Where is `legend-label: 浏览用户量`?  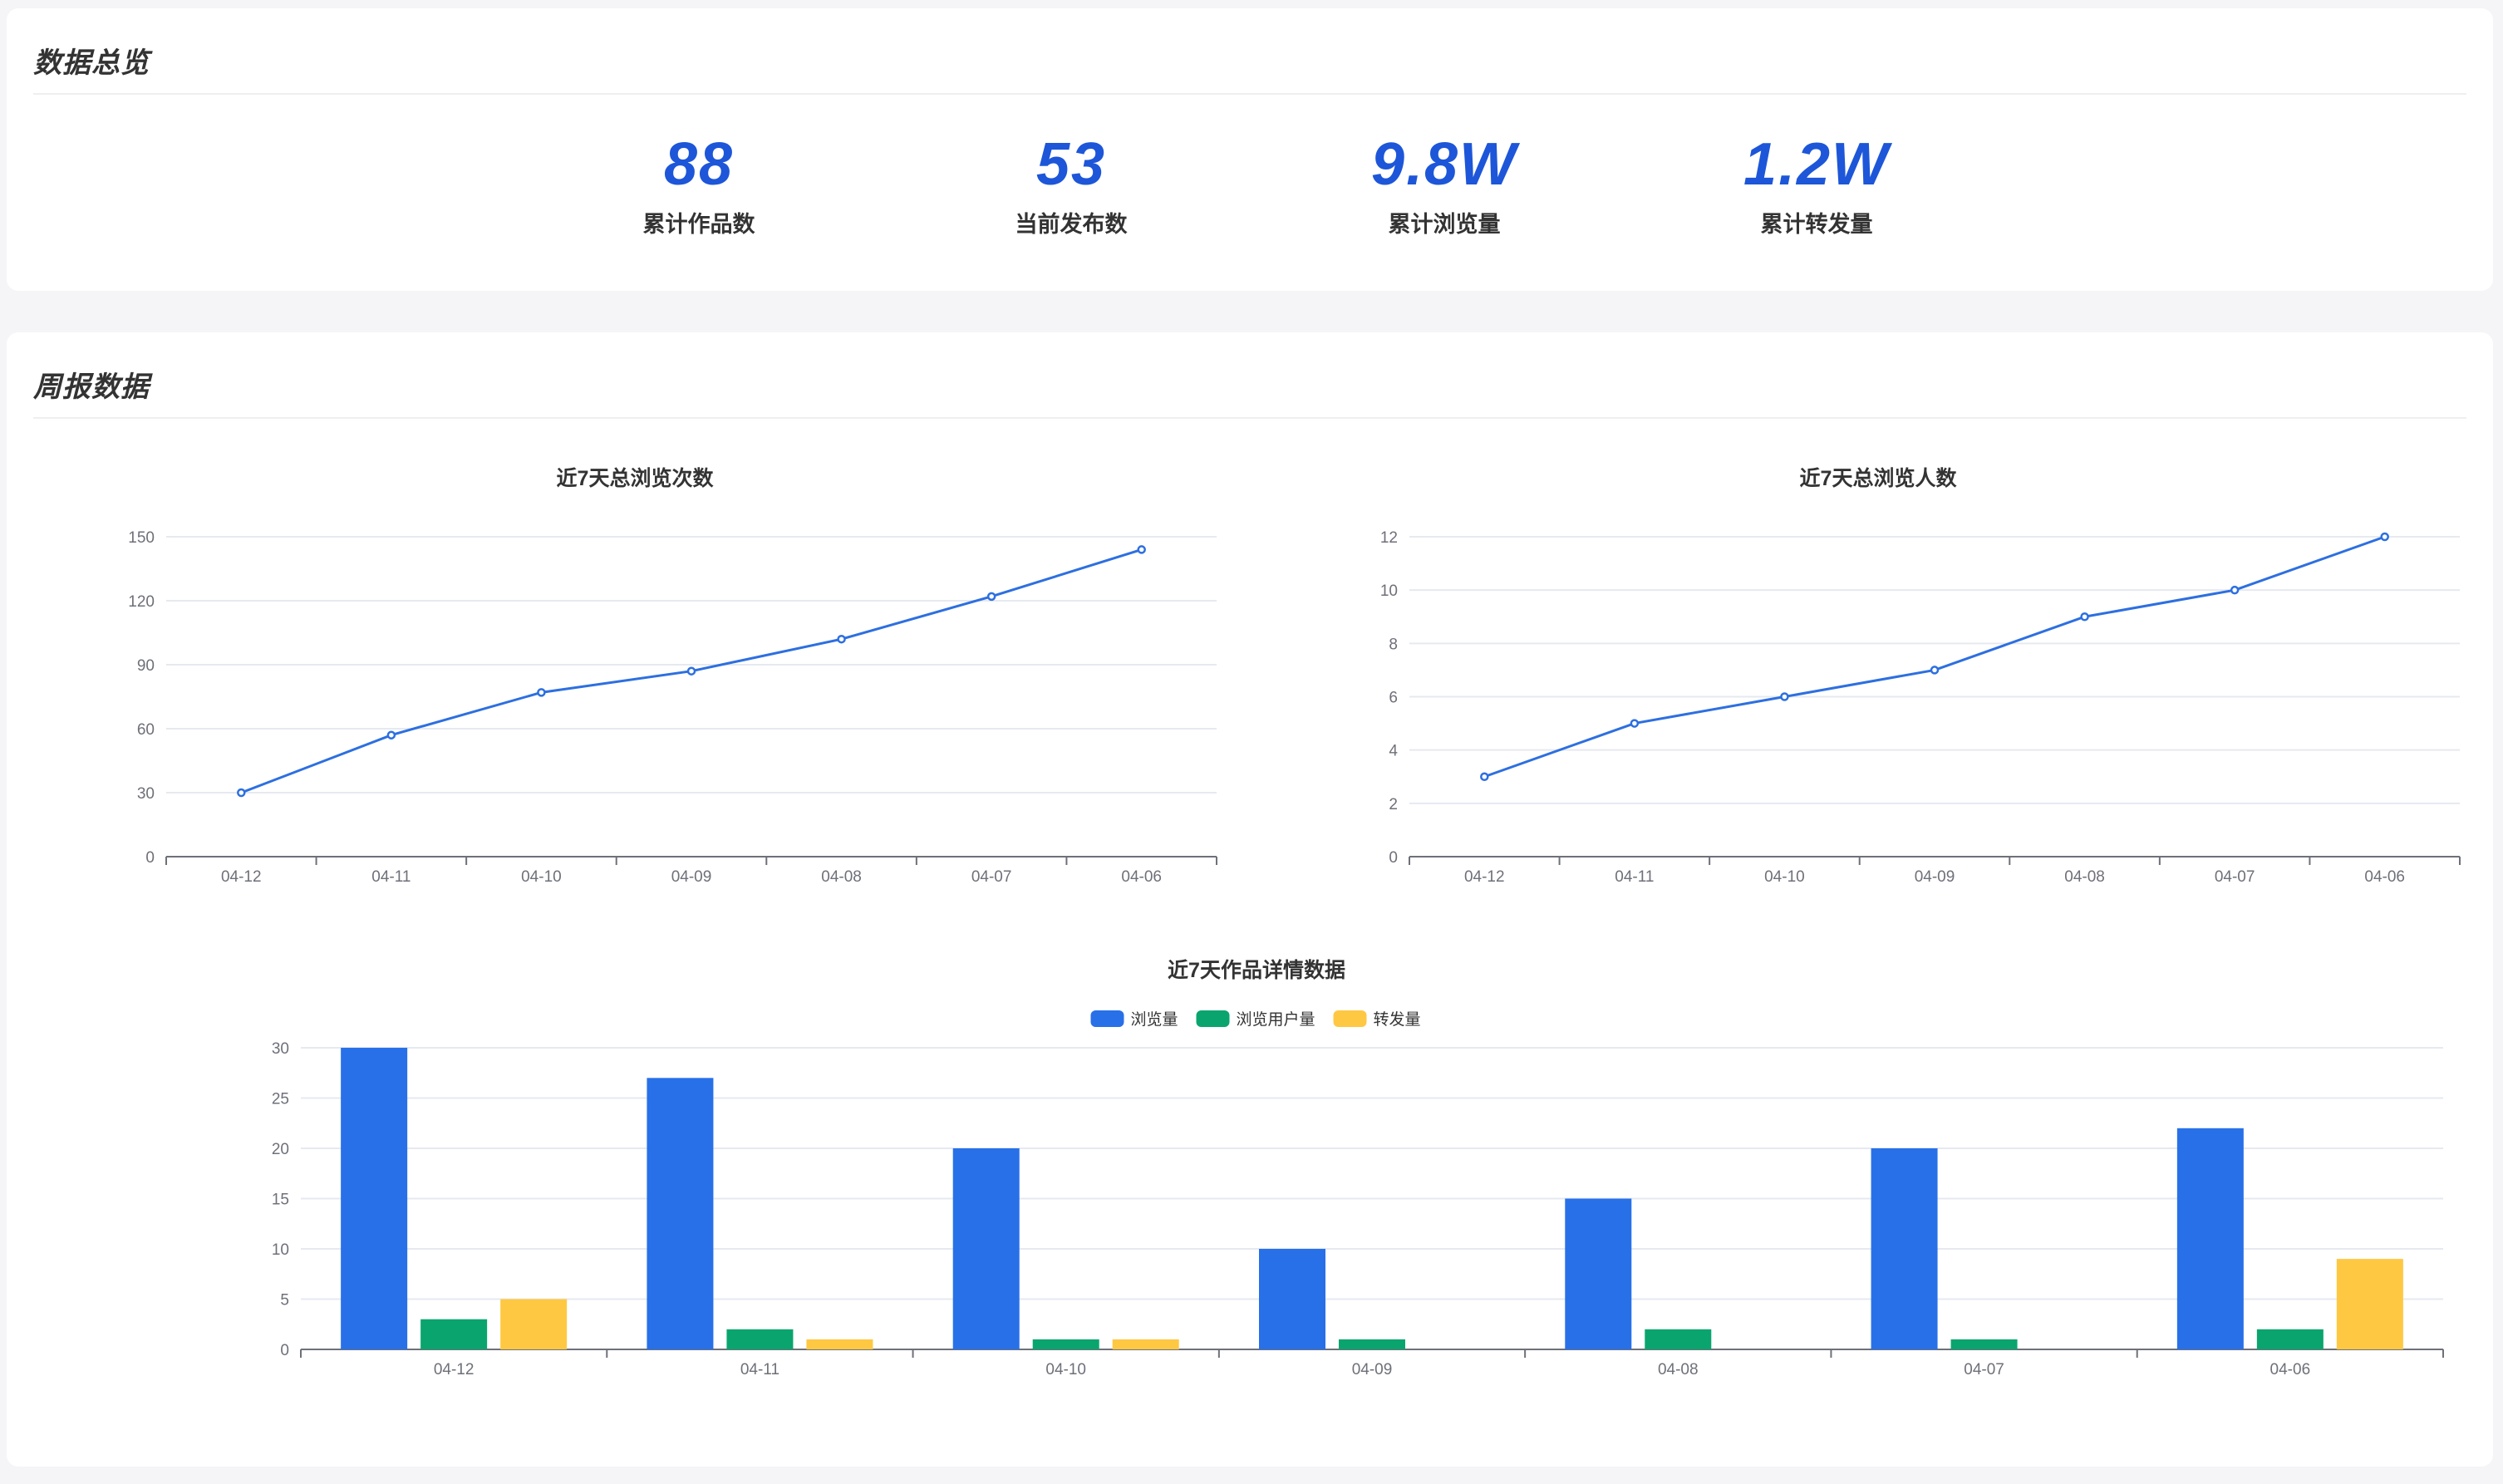 legend-label: 浏览用户量 is located at coordinates (1276, 1019).